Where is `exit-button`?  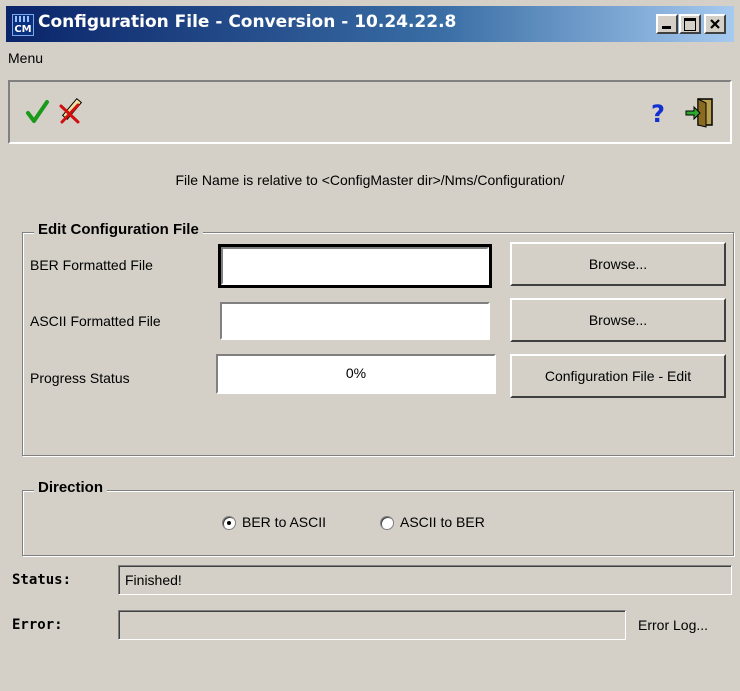 exit-button is located at coordinates (700, 112).